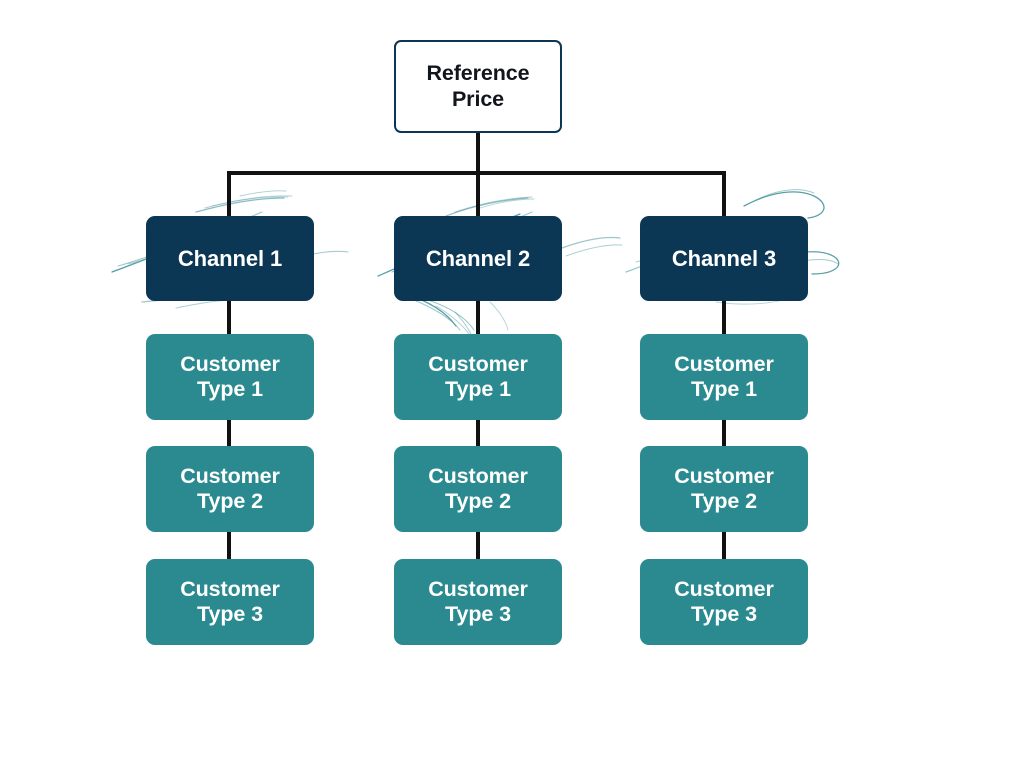 The image size is (1024, 768). I want to click on node-channel-1-customer-type-1: Customer Type 1, so click(230, 377).